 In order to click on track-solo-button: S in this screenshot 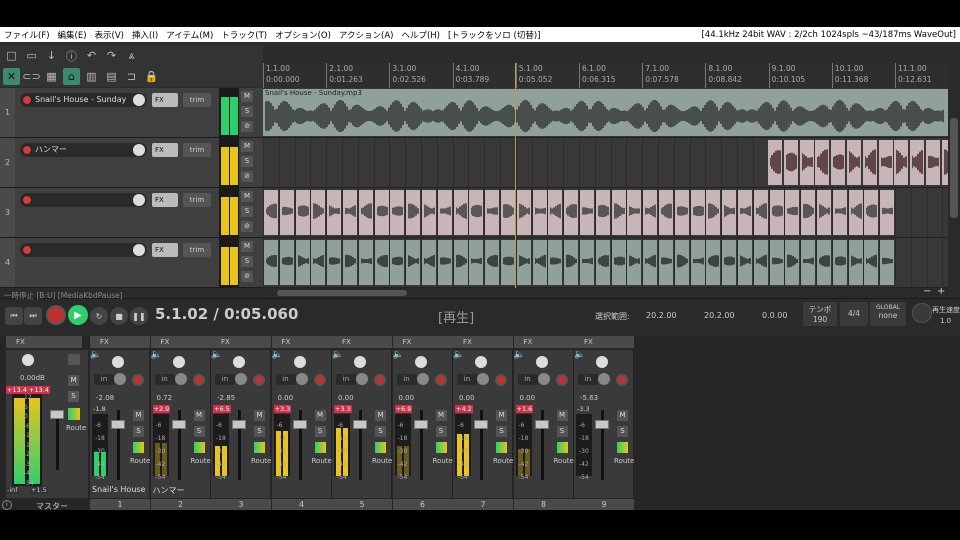, I will do `click(247, 261)`.